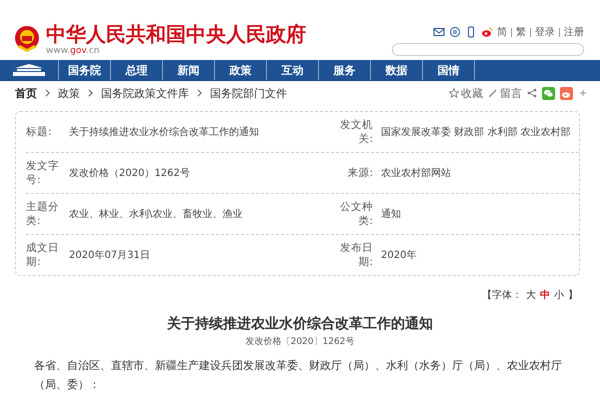 The image size is (600, 400). Describe the element at coordinates (145, 93) in the screenshot. I see `breadcrumb-link: 国务院政策文件库` at that location.